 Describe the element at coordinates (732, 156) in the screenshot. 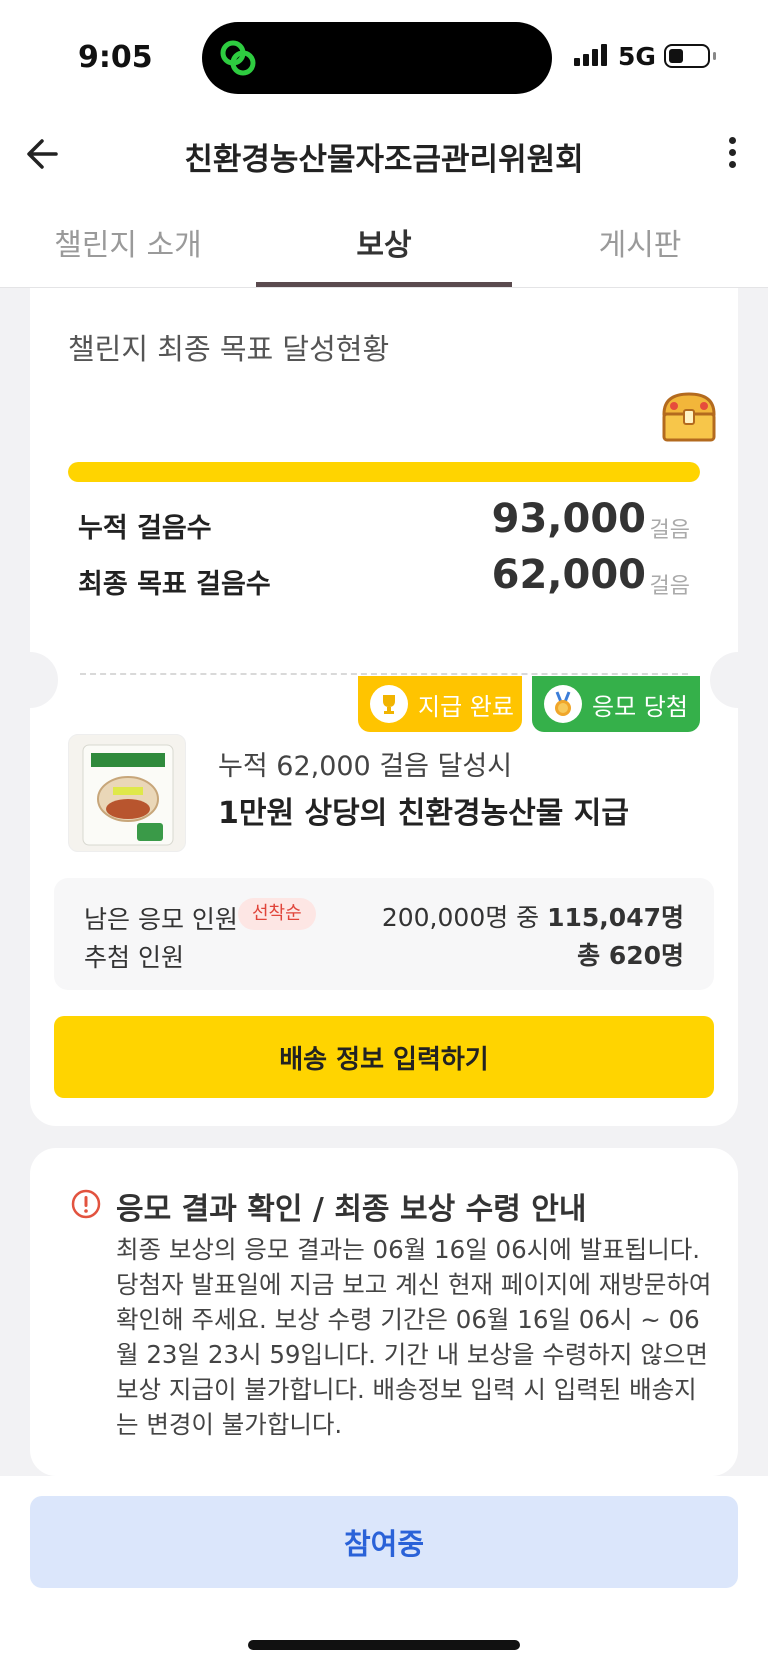

I see `more-options-icon` at that location.